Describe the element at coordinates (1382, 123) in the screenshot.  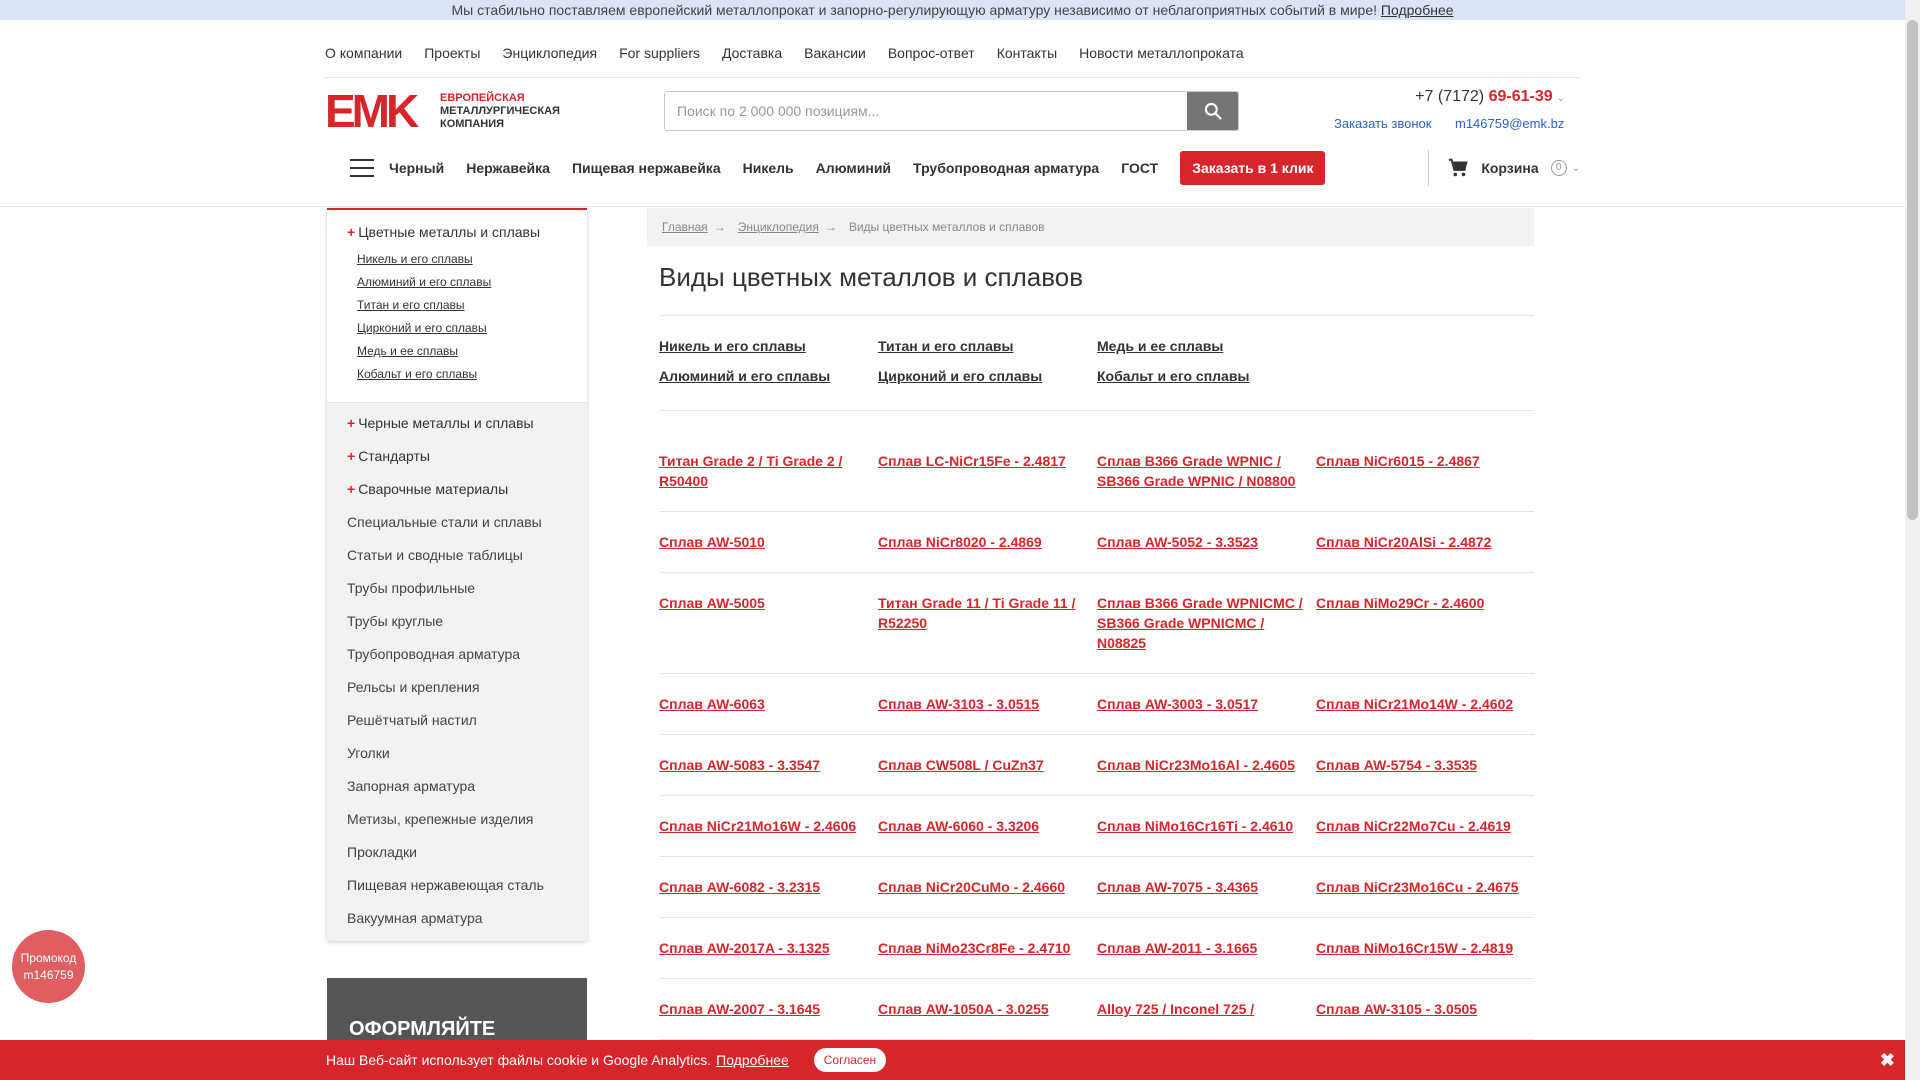
I see `callback-link: Заказать звонок` at that location.